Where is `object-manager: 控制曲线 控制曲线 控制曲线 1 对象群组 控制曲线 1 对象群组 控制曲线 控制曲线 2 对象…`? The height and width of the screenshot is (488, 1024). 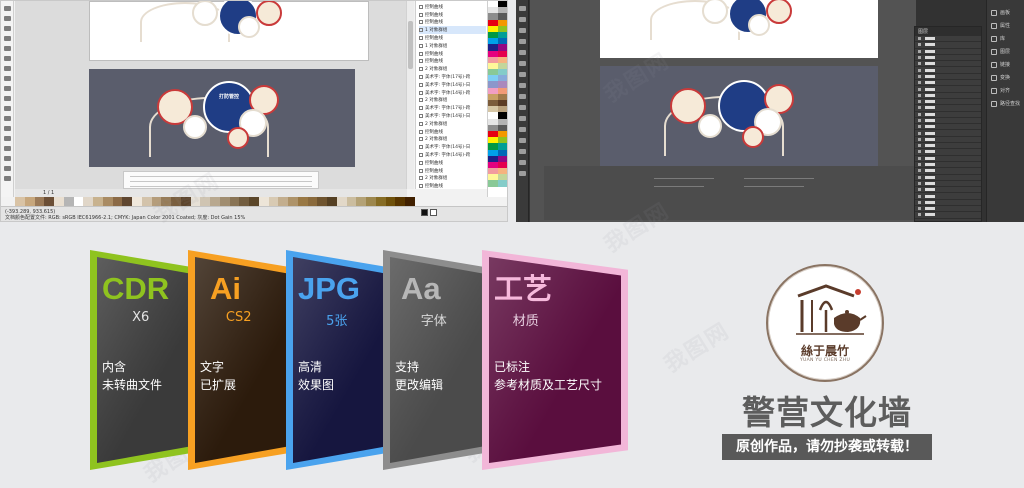 object-manager: 控制曲线 控制曲线 控制曲线 1 对象群组 控制曲线 1 对象群组 控制曲线 控制曲线 2 对象… is located at coordinates (451, 95).